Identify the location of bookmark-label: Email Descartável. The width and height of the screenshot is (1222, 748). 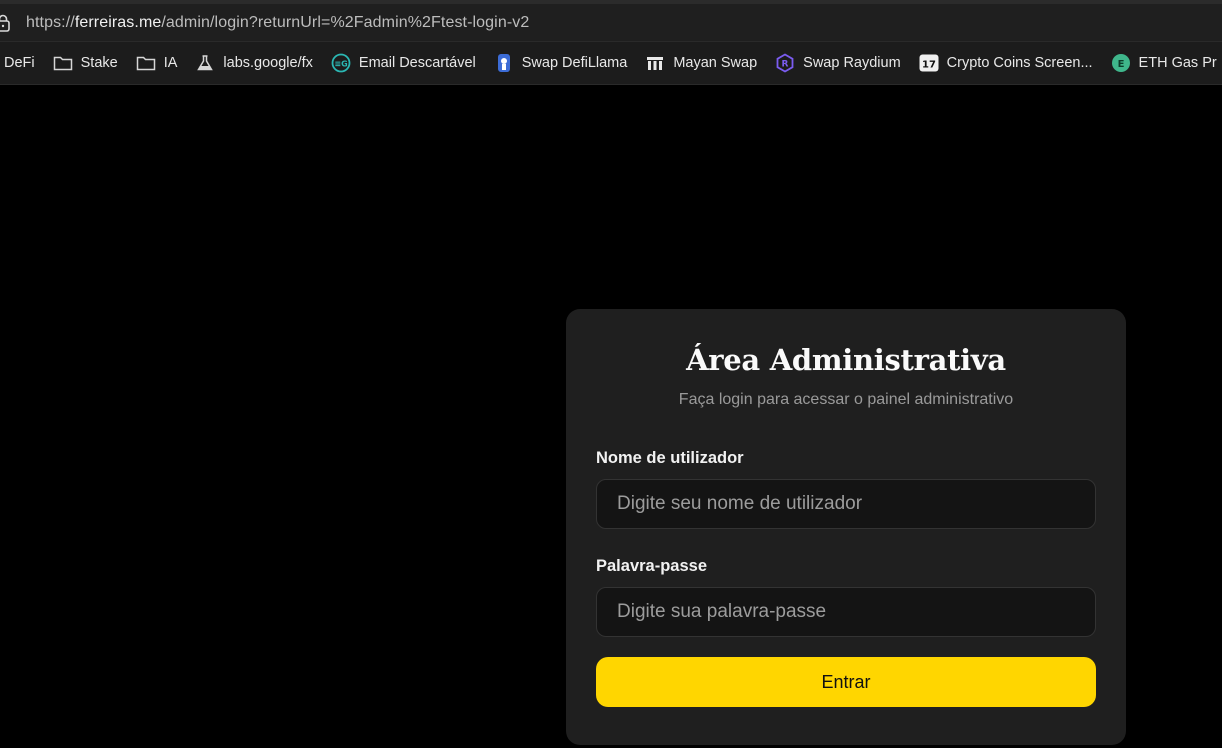
(417, 63).